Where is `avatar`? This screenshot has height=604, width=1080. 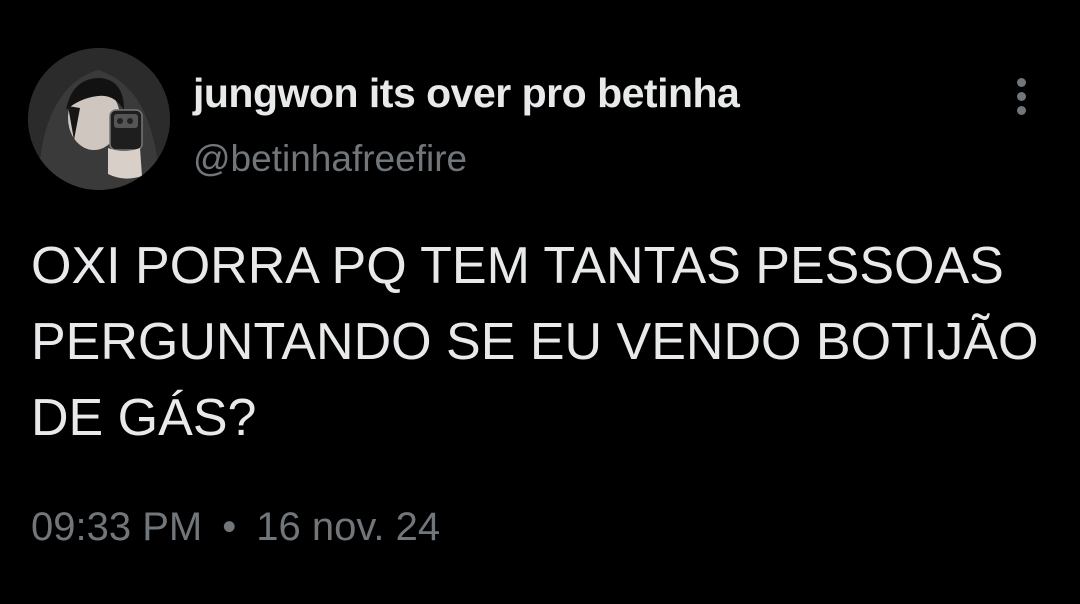
avatar is located at coordinates (99, 119).